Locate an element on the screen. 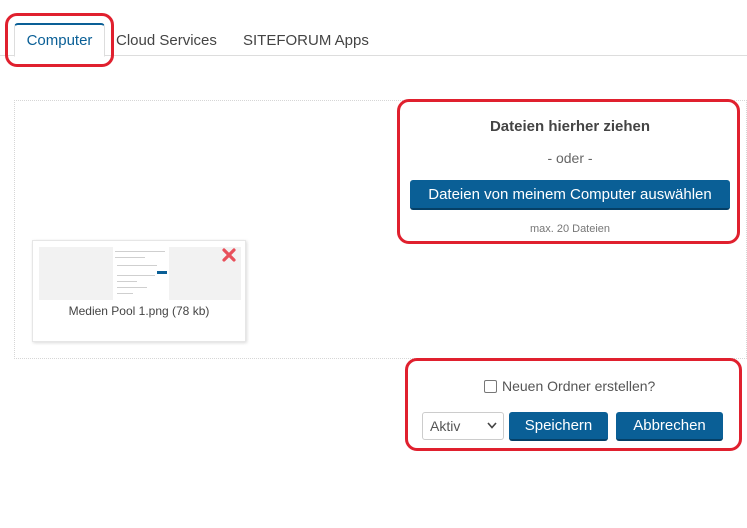 This screenshot has height=528, width=747. new-folder-option: Neuen Ordner erstellen? is located at coordinates (569, 386).